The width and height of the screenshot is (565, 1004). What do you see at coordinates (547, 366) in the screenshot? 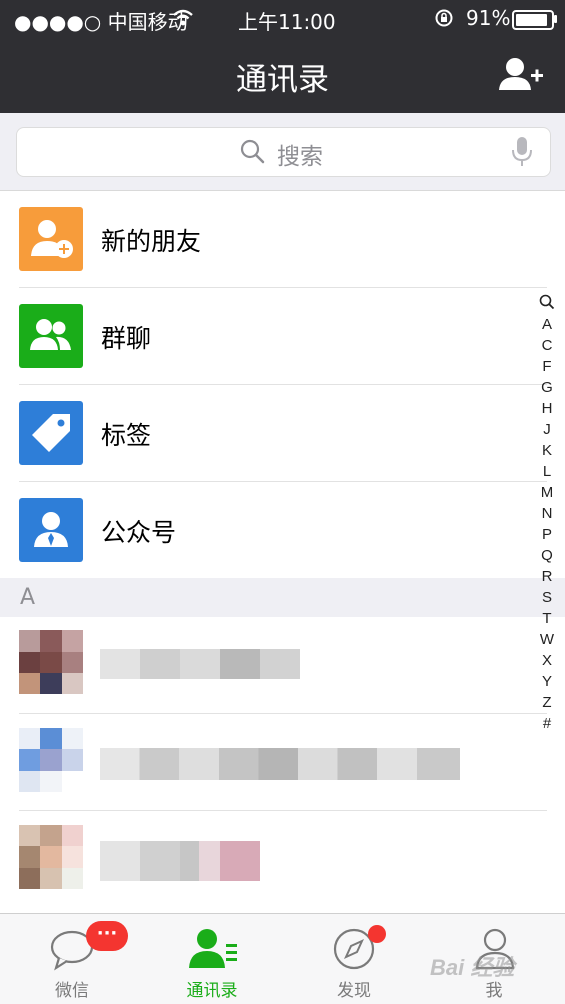
I see `index-letter: F` at bounding box center [547, 366].